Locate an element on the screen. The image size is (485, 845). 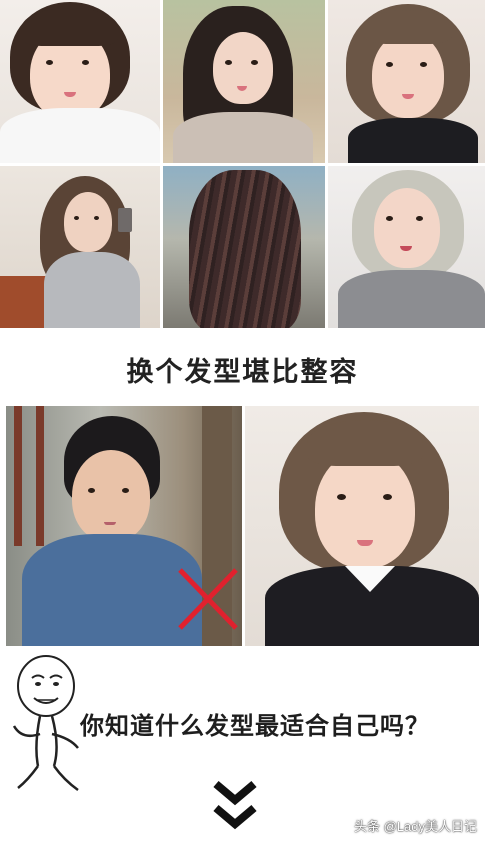
question-text: 你知道什么发型最适合自己吗？ is located at coordinates (255, 726).